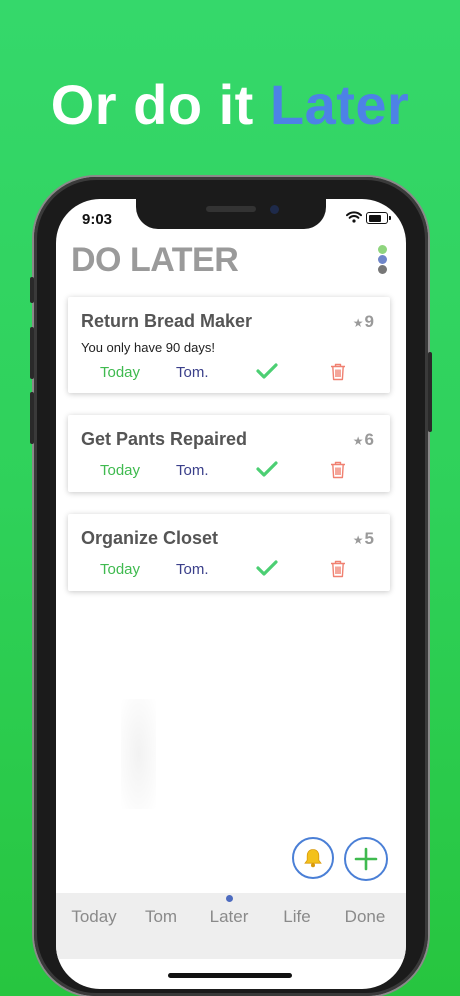  Describe the element at coordinates (430, 392) in the screenshot. I see `power-button` at that location.